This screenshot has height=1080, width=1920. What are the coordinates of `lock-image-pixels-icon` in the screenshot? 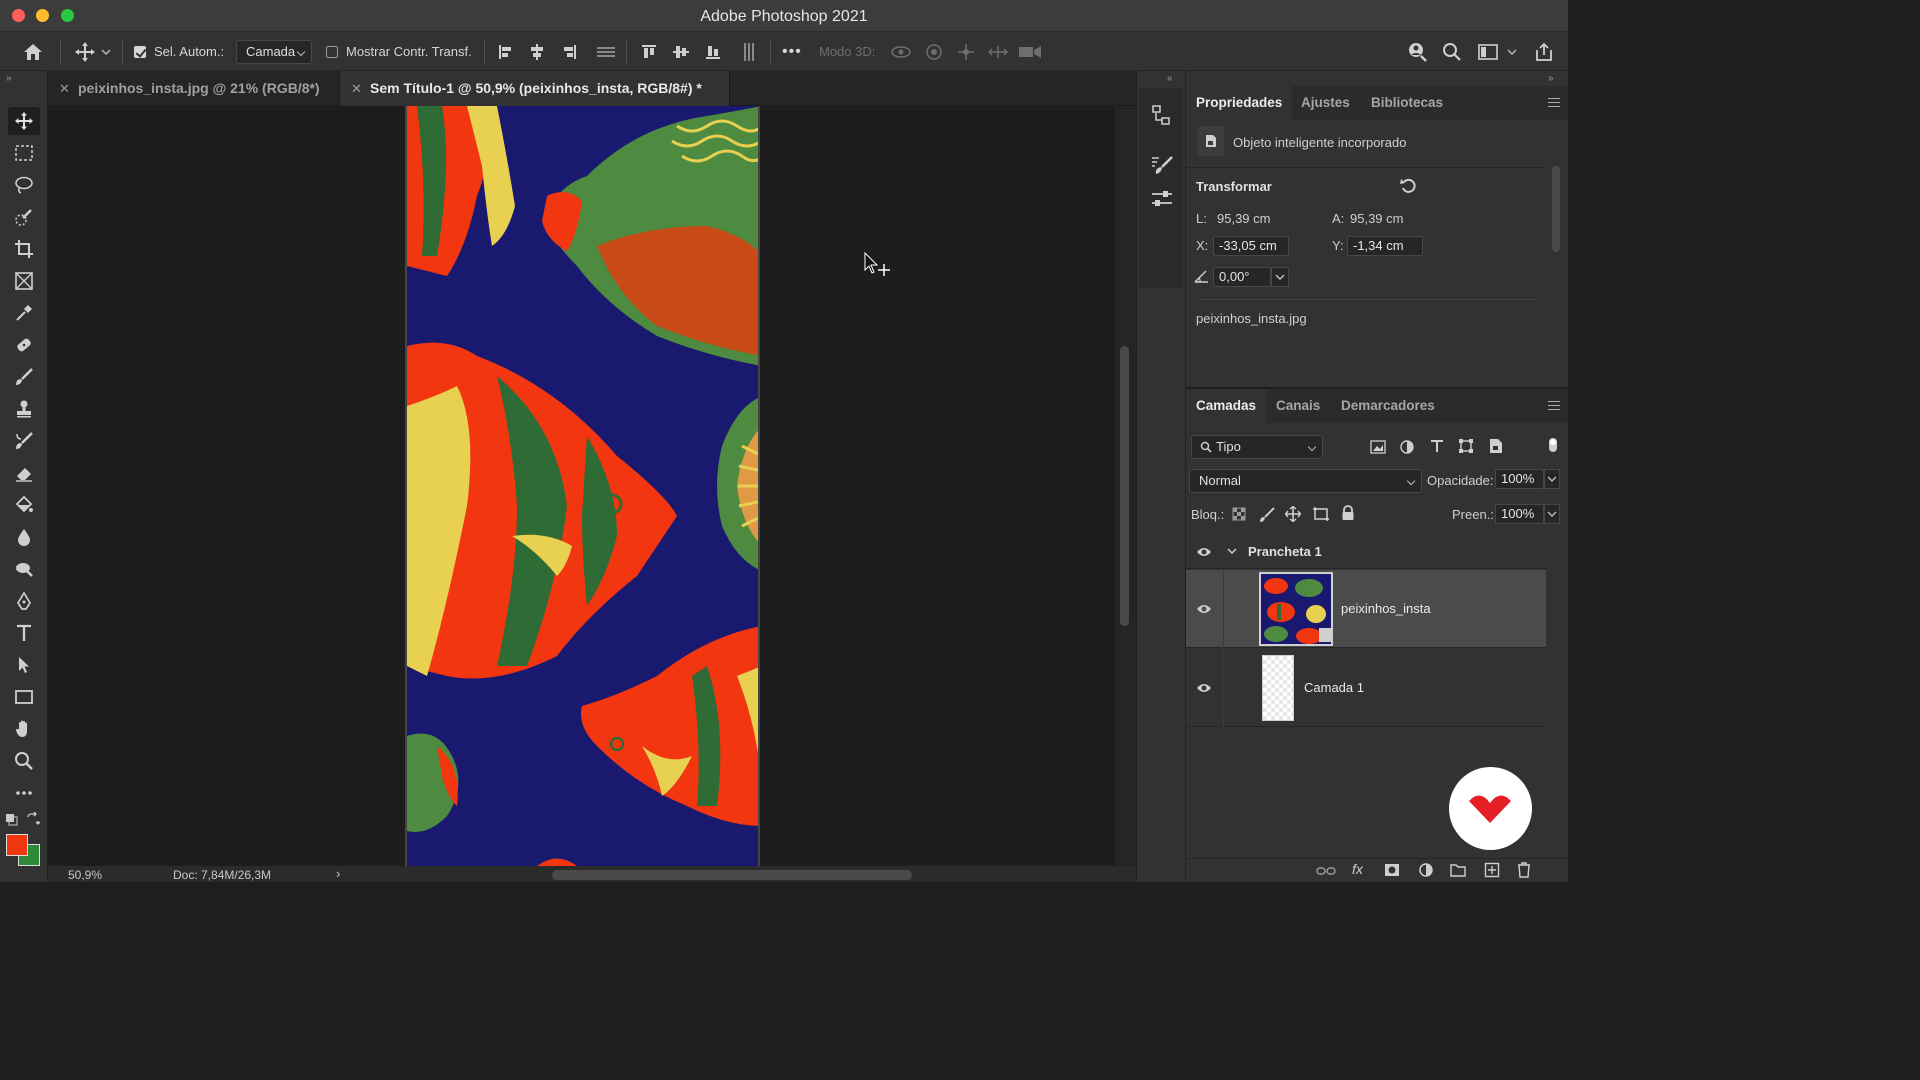 It's located at (1267, 516).